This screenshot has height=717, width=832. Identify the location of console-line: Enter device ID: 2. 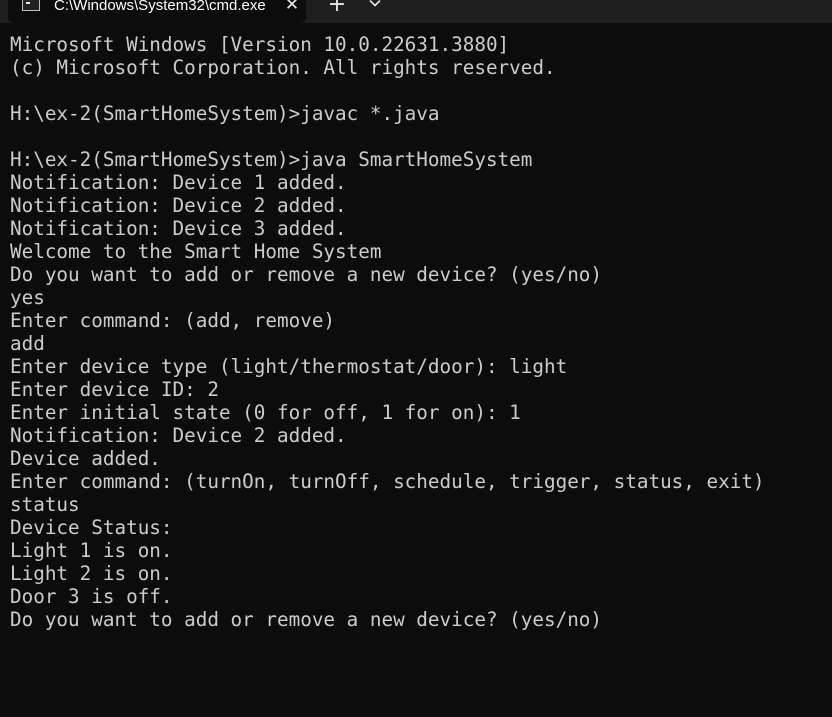
(114, 389).